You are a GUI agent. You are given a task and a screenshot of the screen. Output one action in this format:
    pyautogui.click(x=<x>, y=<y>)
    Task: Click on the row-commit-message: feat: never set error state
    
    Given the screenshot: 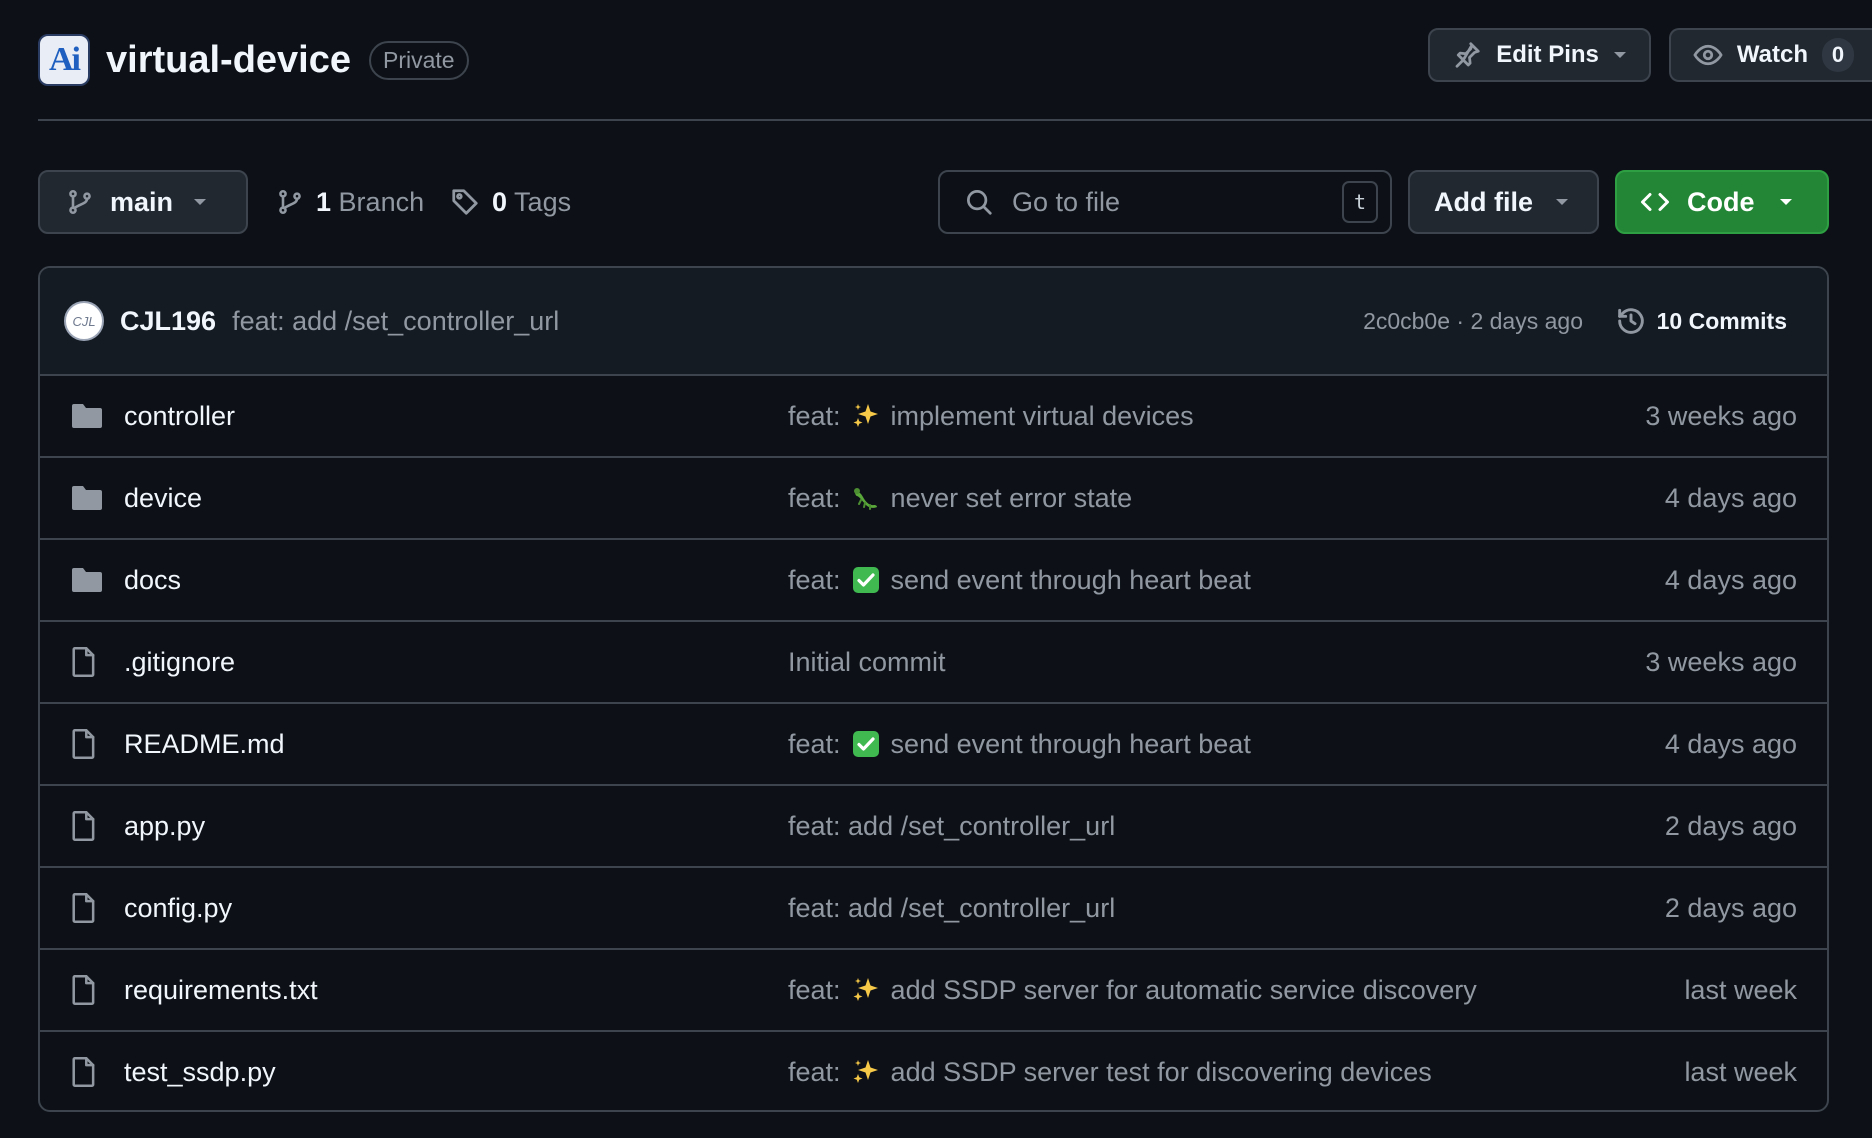 What is the action you would take?
    pyautogui.click(x=960, y=498)
    